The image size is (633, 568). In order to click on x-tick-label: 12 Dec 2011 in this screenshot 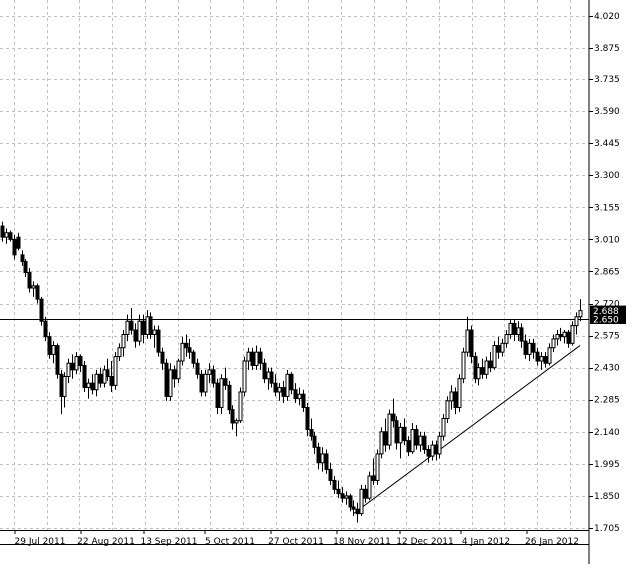, I will do `click(425, 542)`.